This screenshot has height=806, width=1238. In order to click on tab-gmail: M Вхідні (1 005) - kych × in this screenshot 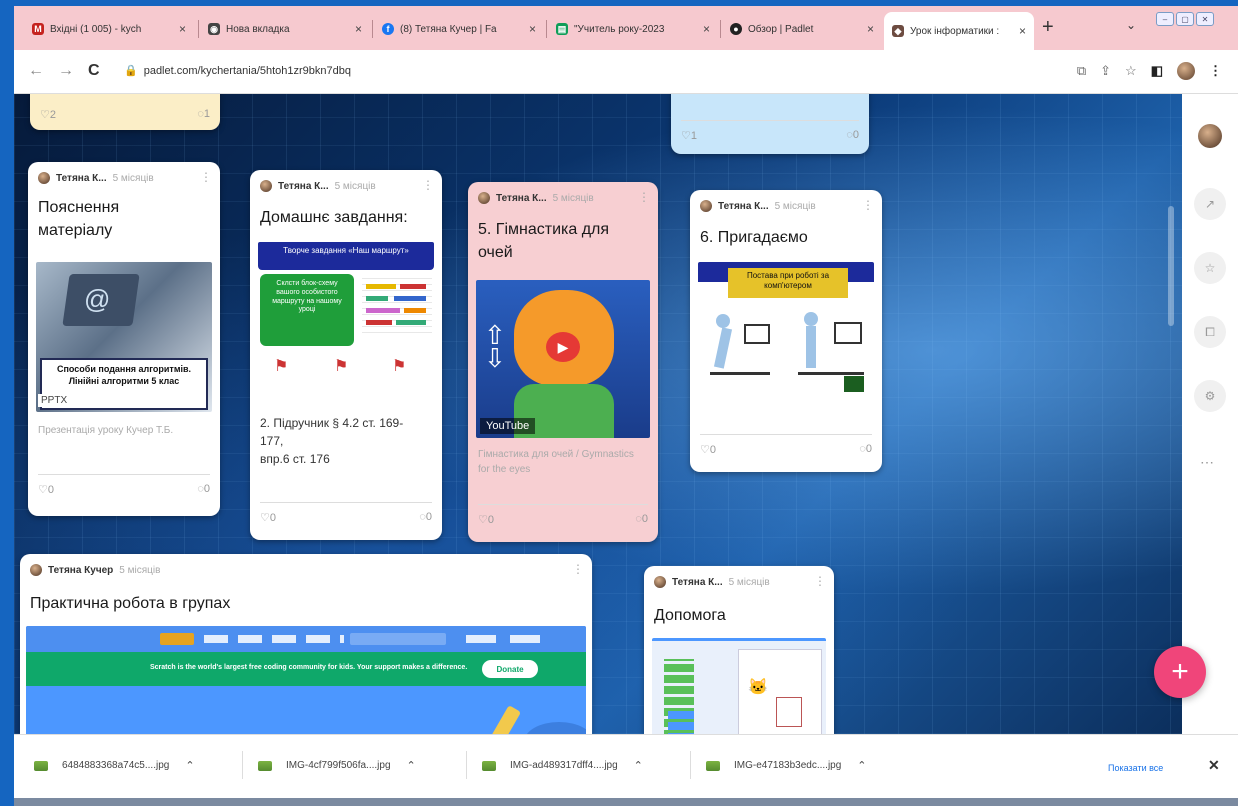, I will do `click(109, 29)`.